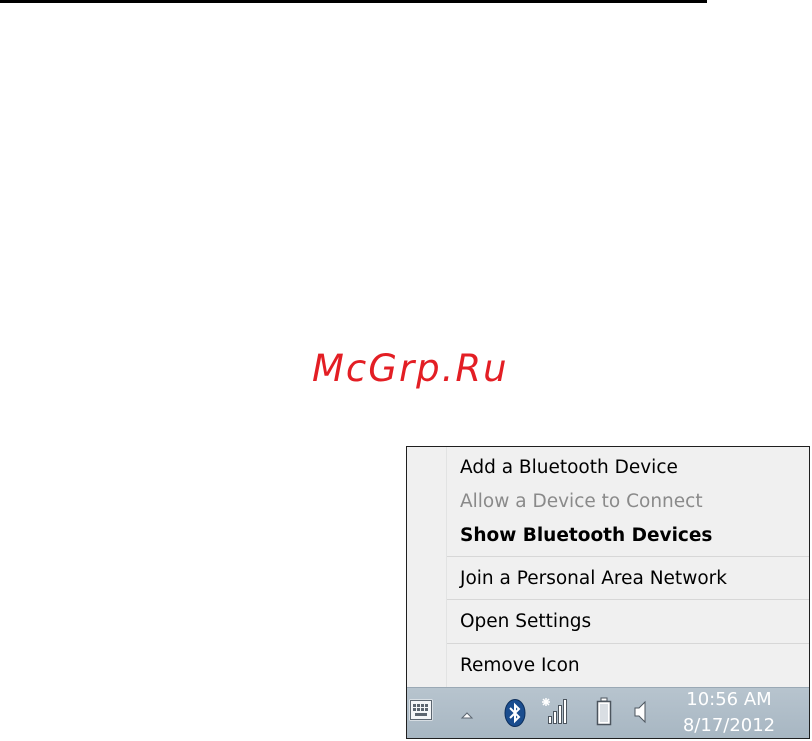 This screenshot has height=741, width=812. I want to click on watermark: McGrp.Ru, so click(410, 368).